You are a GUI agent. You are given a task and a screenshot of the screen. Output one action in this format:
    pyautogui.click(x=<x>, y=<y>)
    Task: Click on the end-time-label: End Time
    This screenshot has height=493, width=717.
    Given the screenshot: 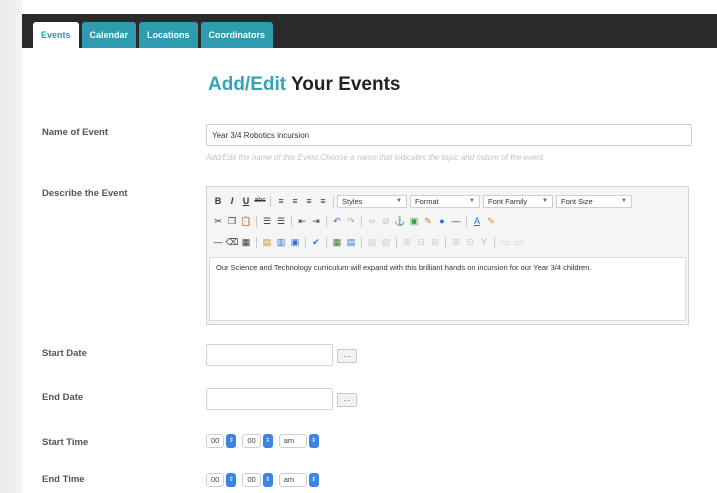 What is the action you would take?
    pyautogui.click(x=63, y=479)
    